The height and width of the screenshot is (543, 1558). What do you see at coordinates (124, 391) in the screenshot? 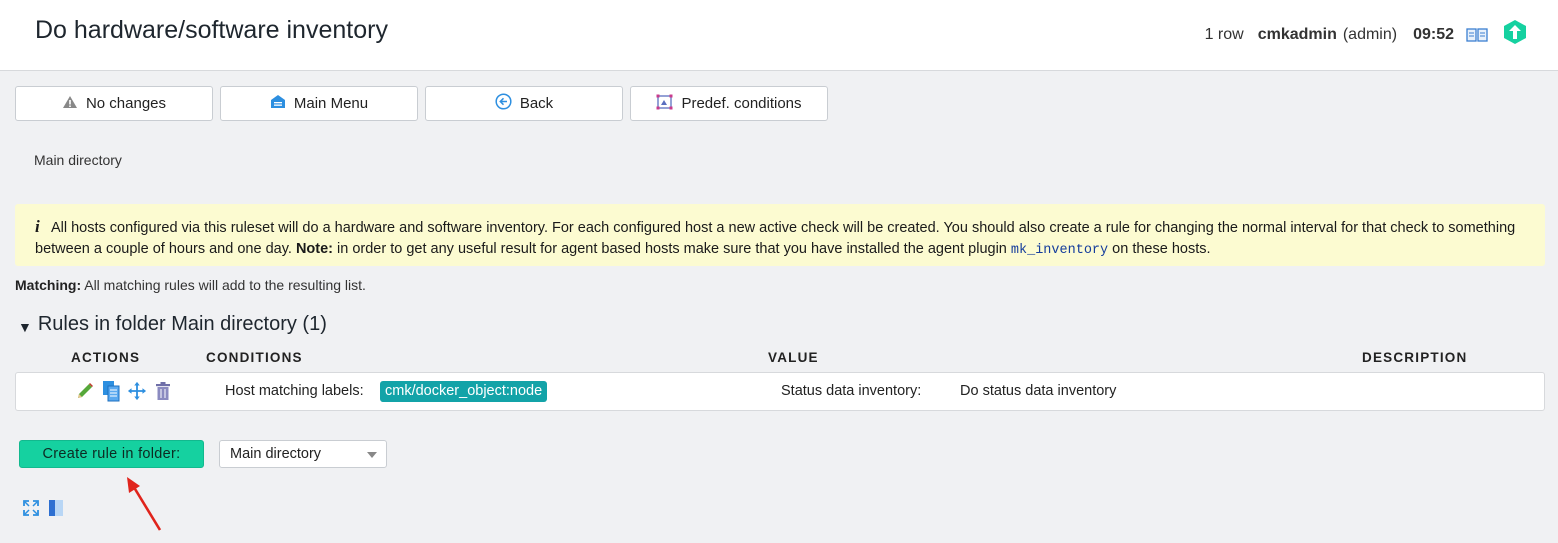
I see `rule-actions` at bounding box center [124, 391].